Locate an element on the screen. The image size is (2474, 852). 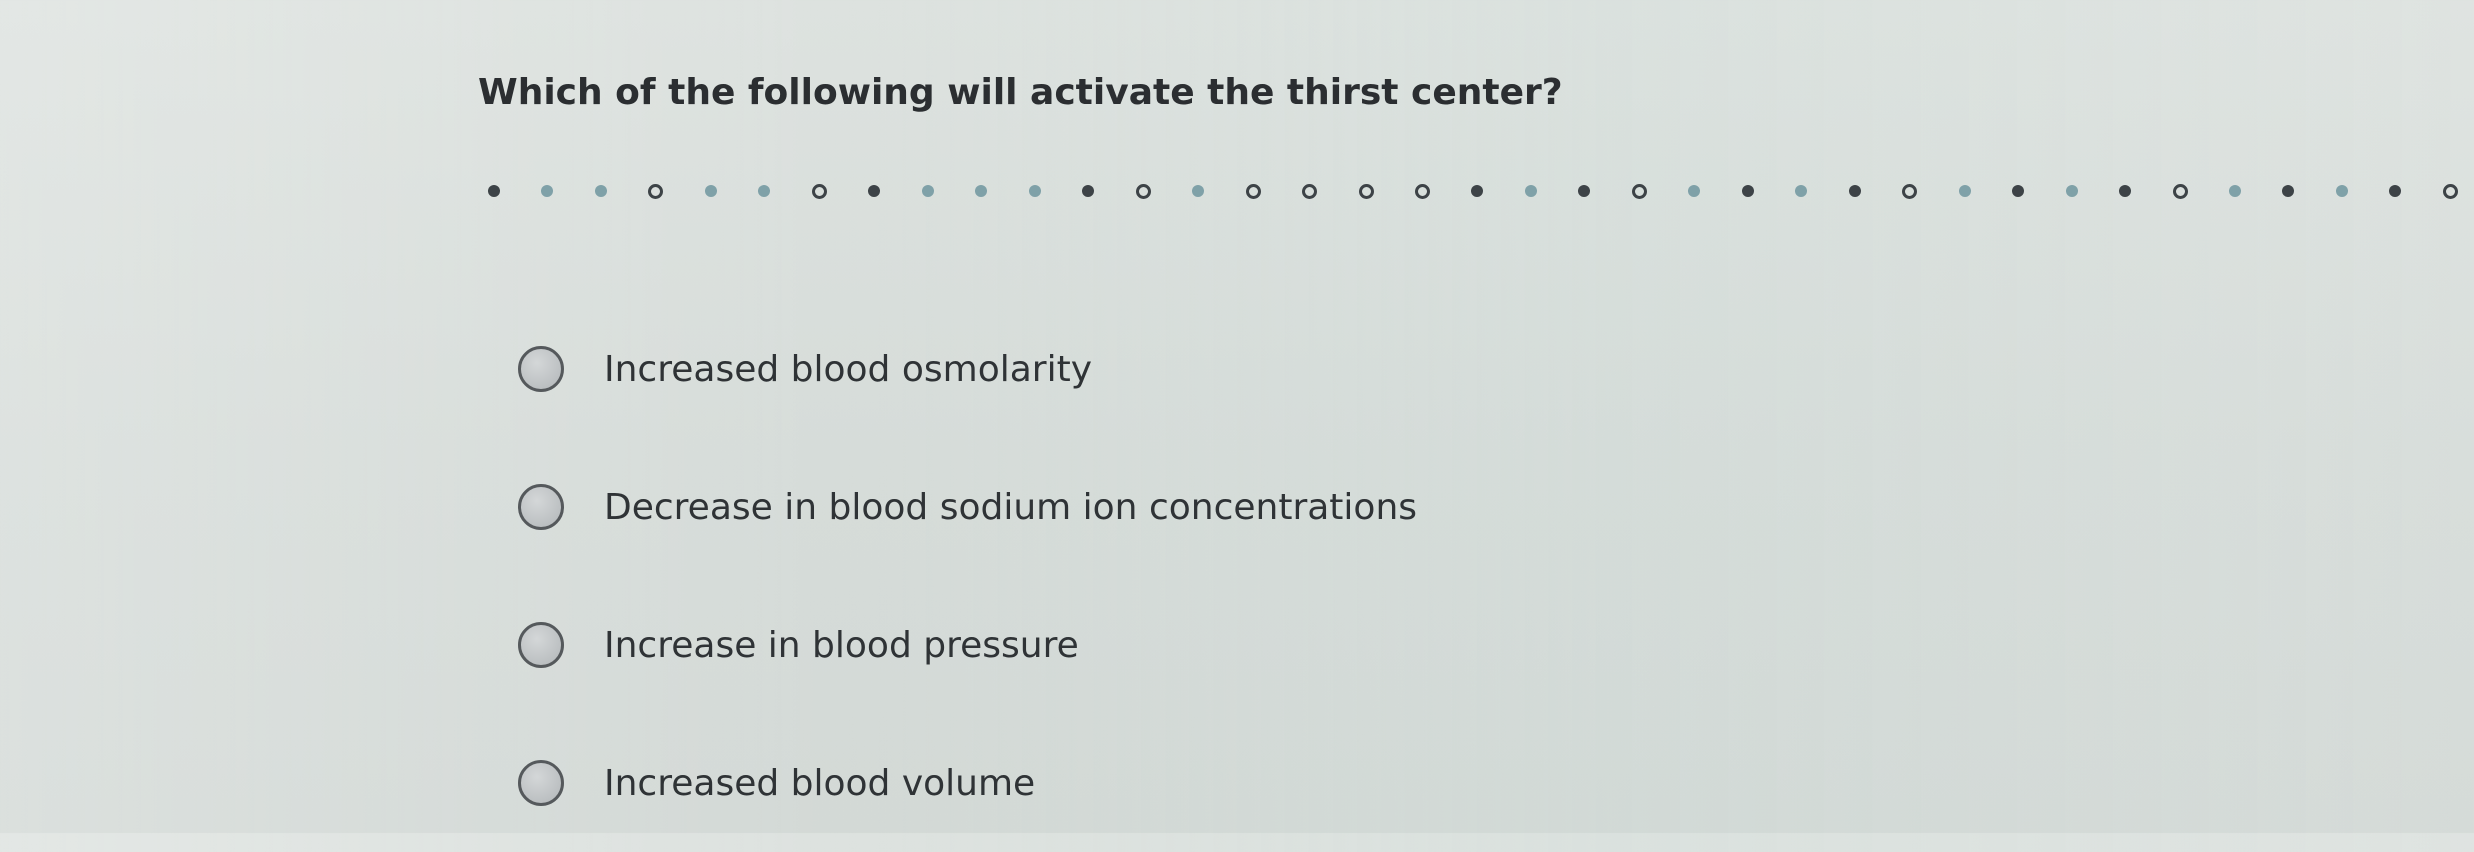
answer-option-3: Increase in blood pressure is located at coordinates (1318, 645).